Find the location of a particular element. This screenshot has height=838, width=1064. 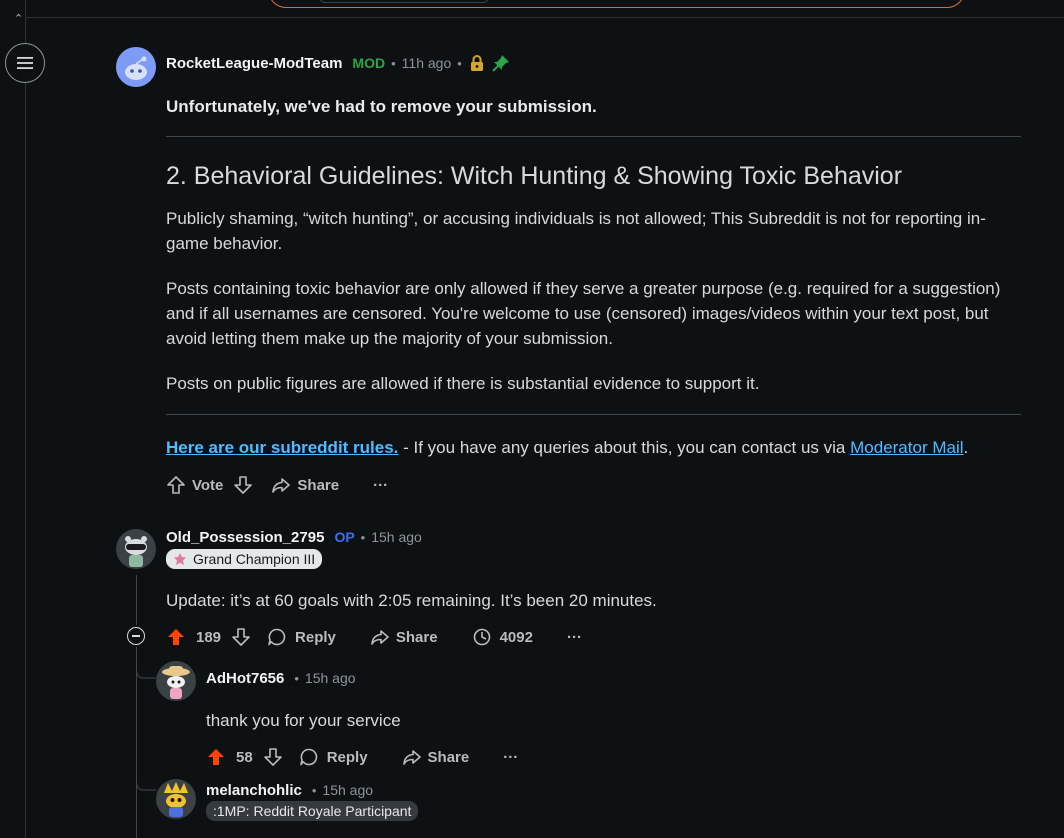

moderator-mail-link: Moderator Mail is located at coordinates (906, 447).